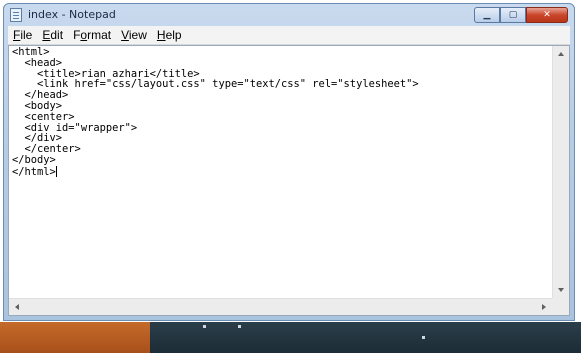  I want to click on menu-file-label: ile, so click(26, 35).